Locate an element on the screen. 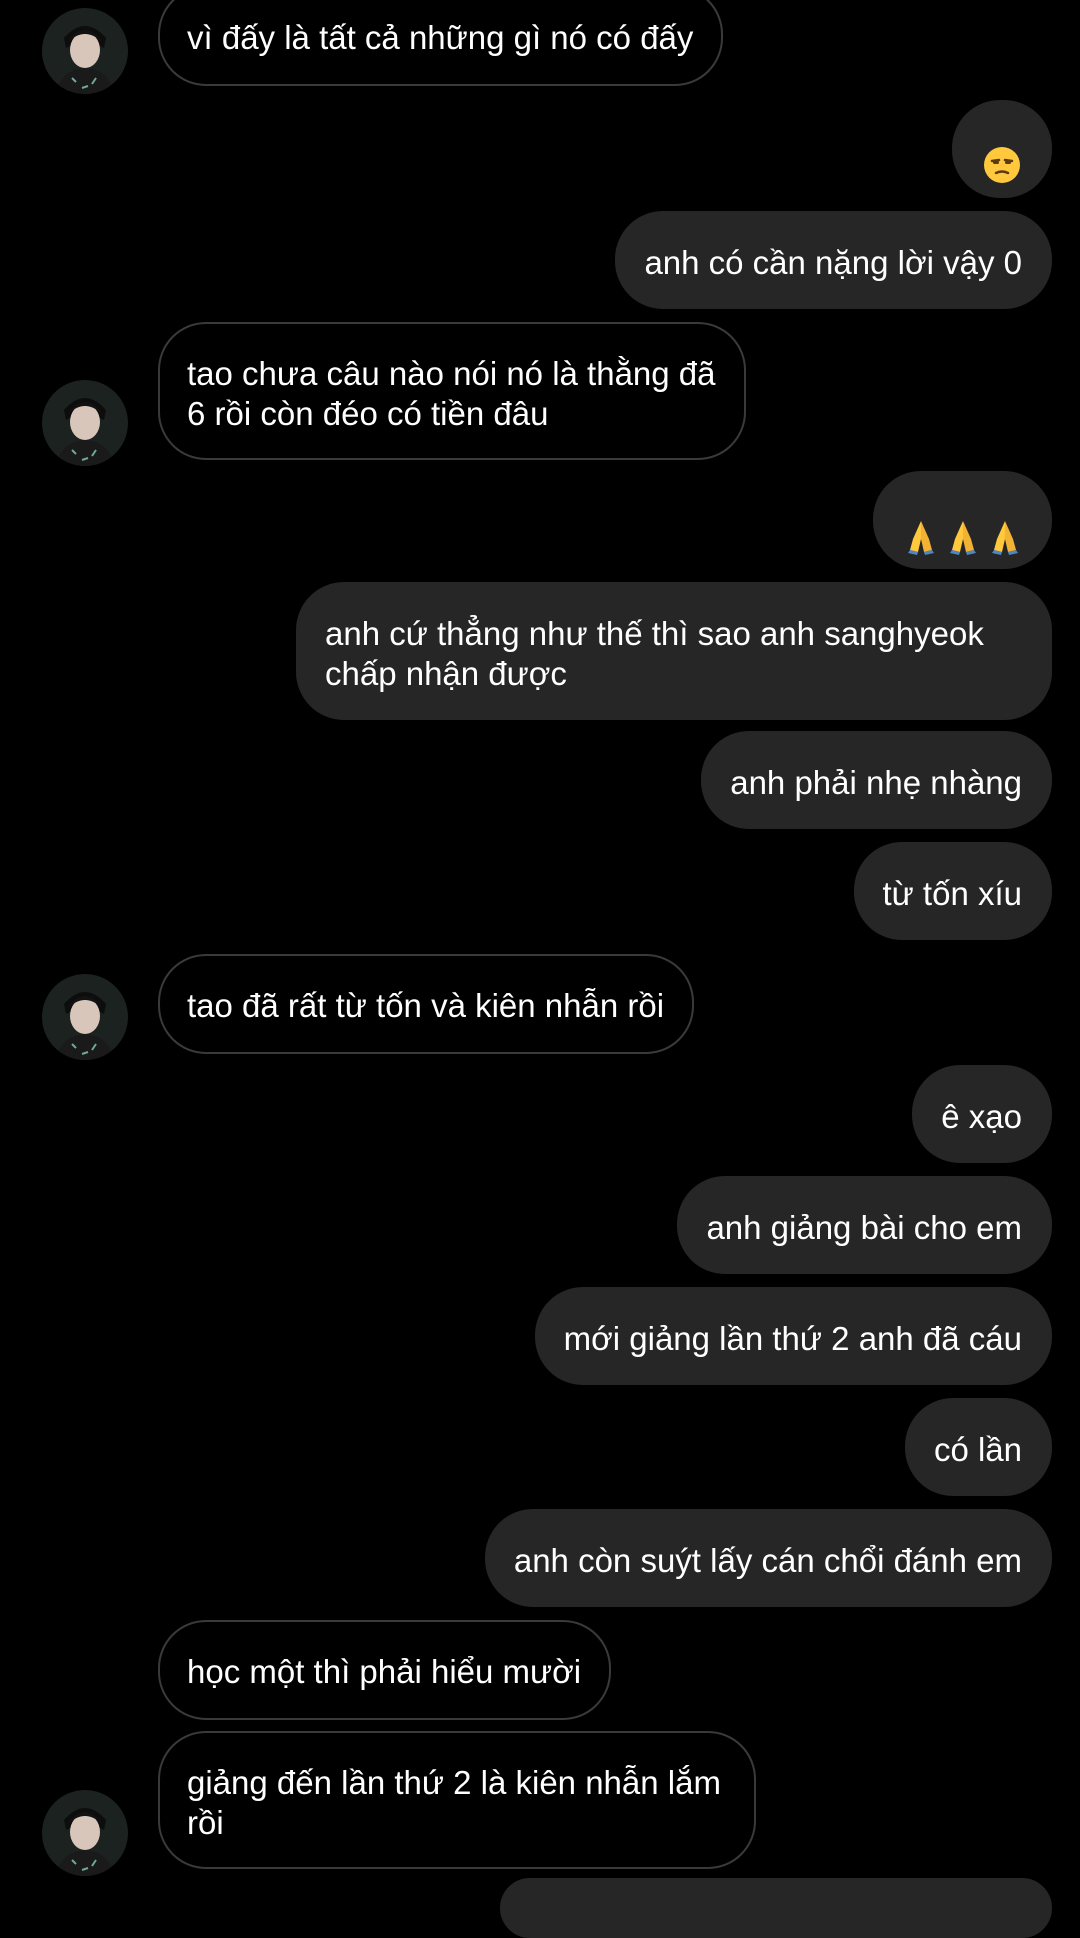 The width and height of the screenshot is (1080, 1938). outgoing-message-bubble: anh có cần nặng lời vậy 0 is located at coordinates (833, 260).